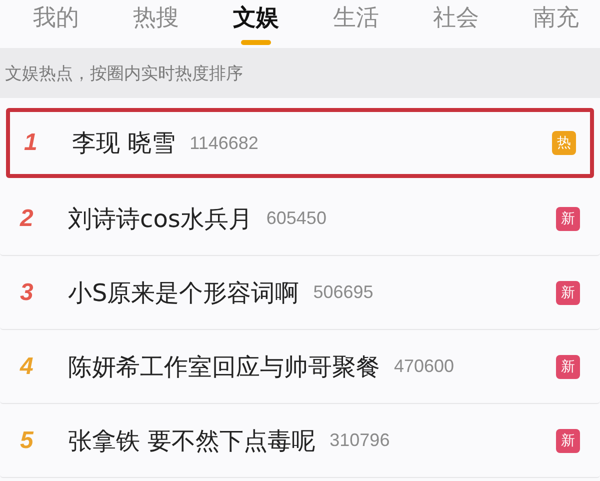  Describe the element at coordinates (192, 441) in the screenshot. I see `trend-title: 张拿铁 要不然下点毒呢` at that location.